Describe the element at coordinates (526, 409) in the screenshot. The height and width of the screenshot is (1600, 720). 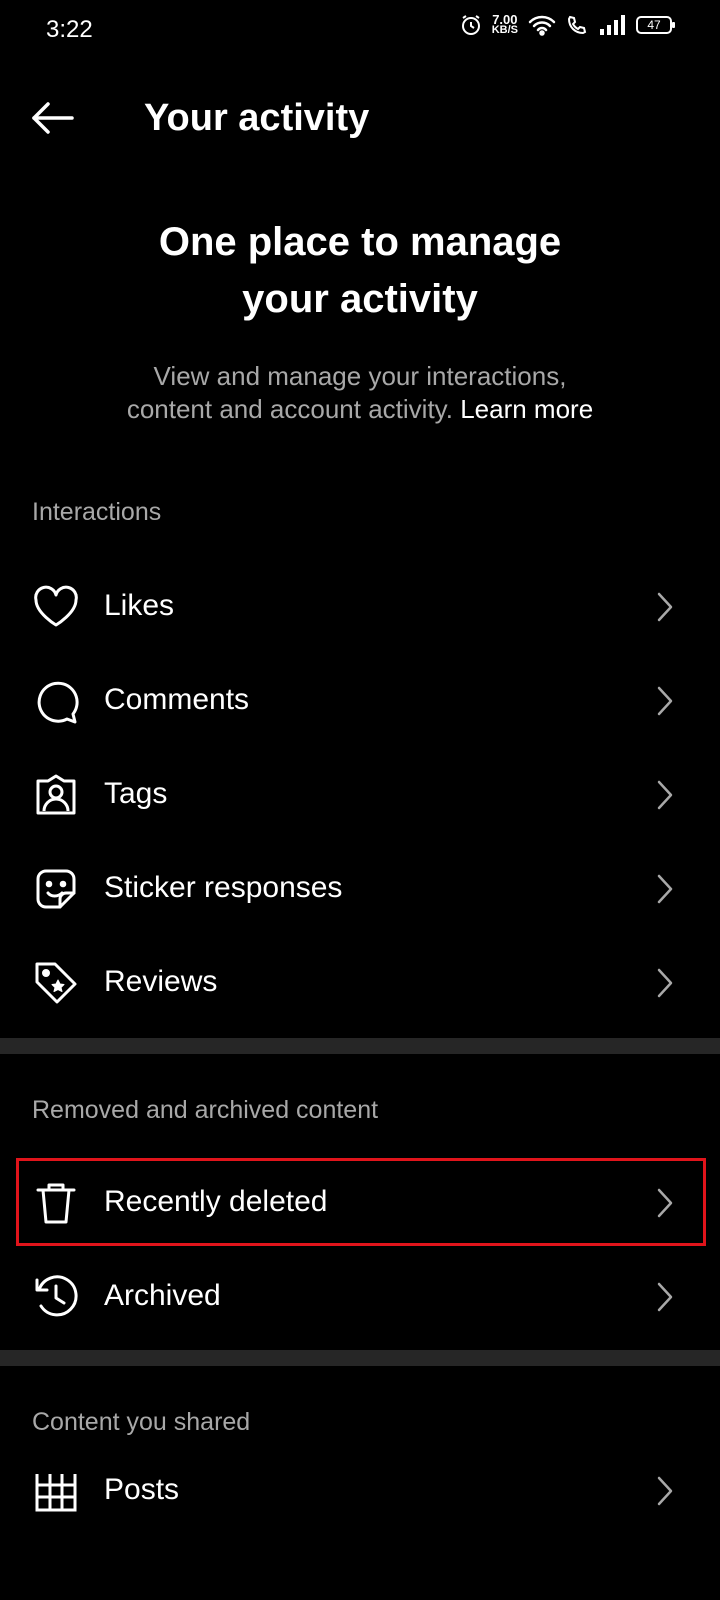
I see `learn-more-link: Learn more` at that location.